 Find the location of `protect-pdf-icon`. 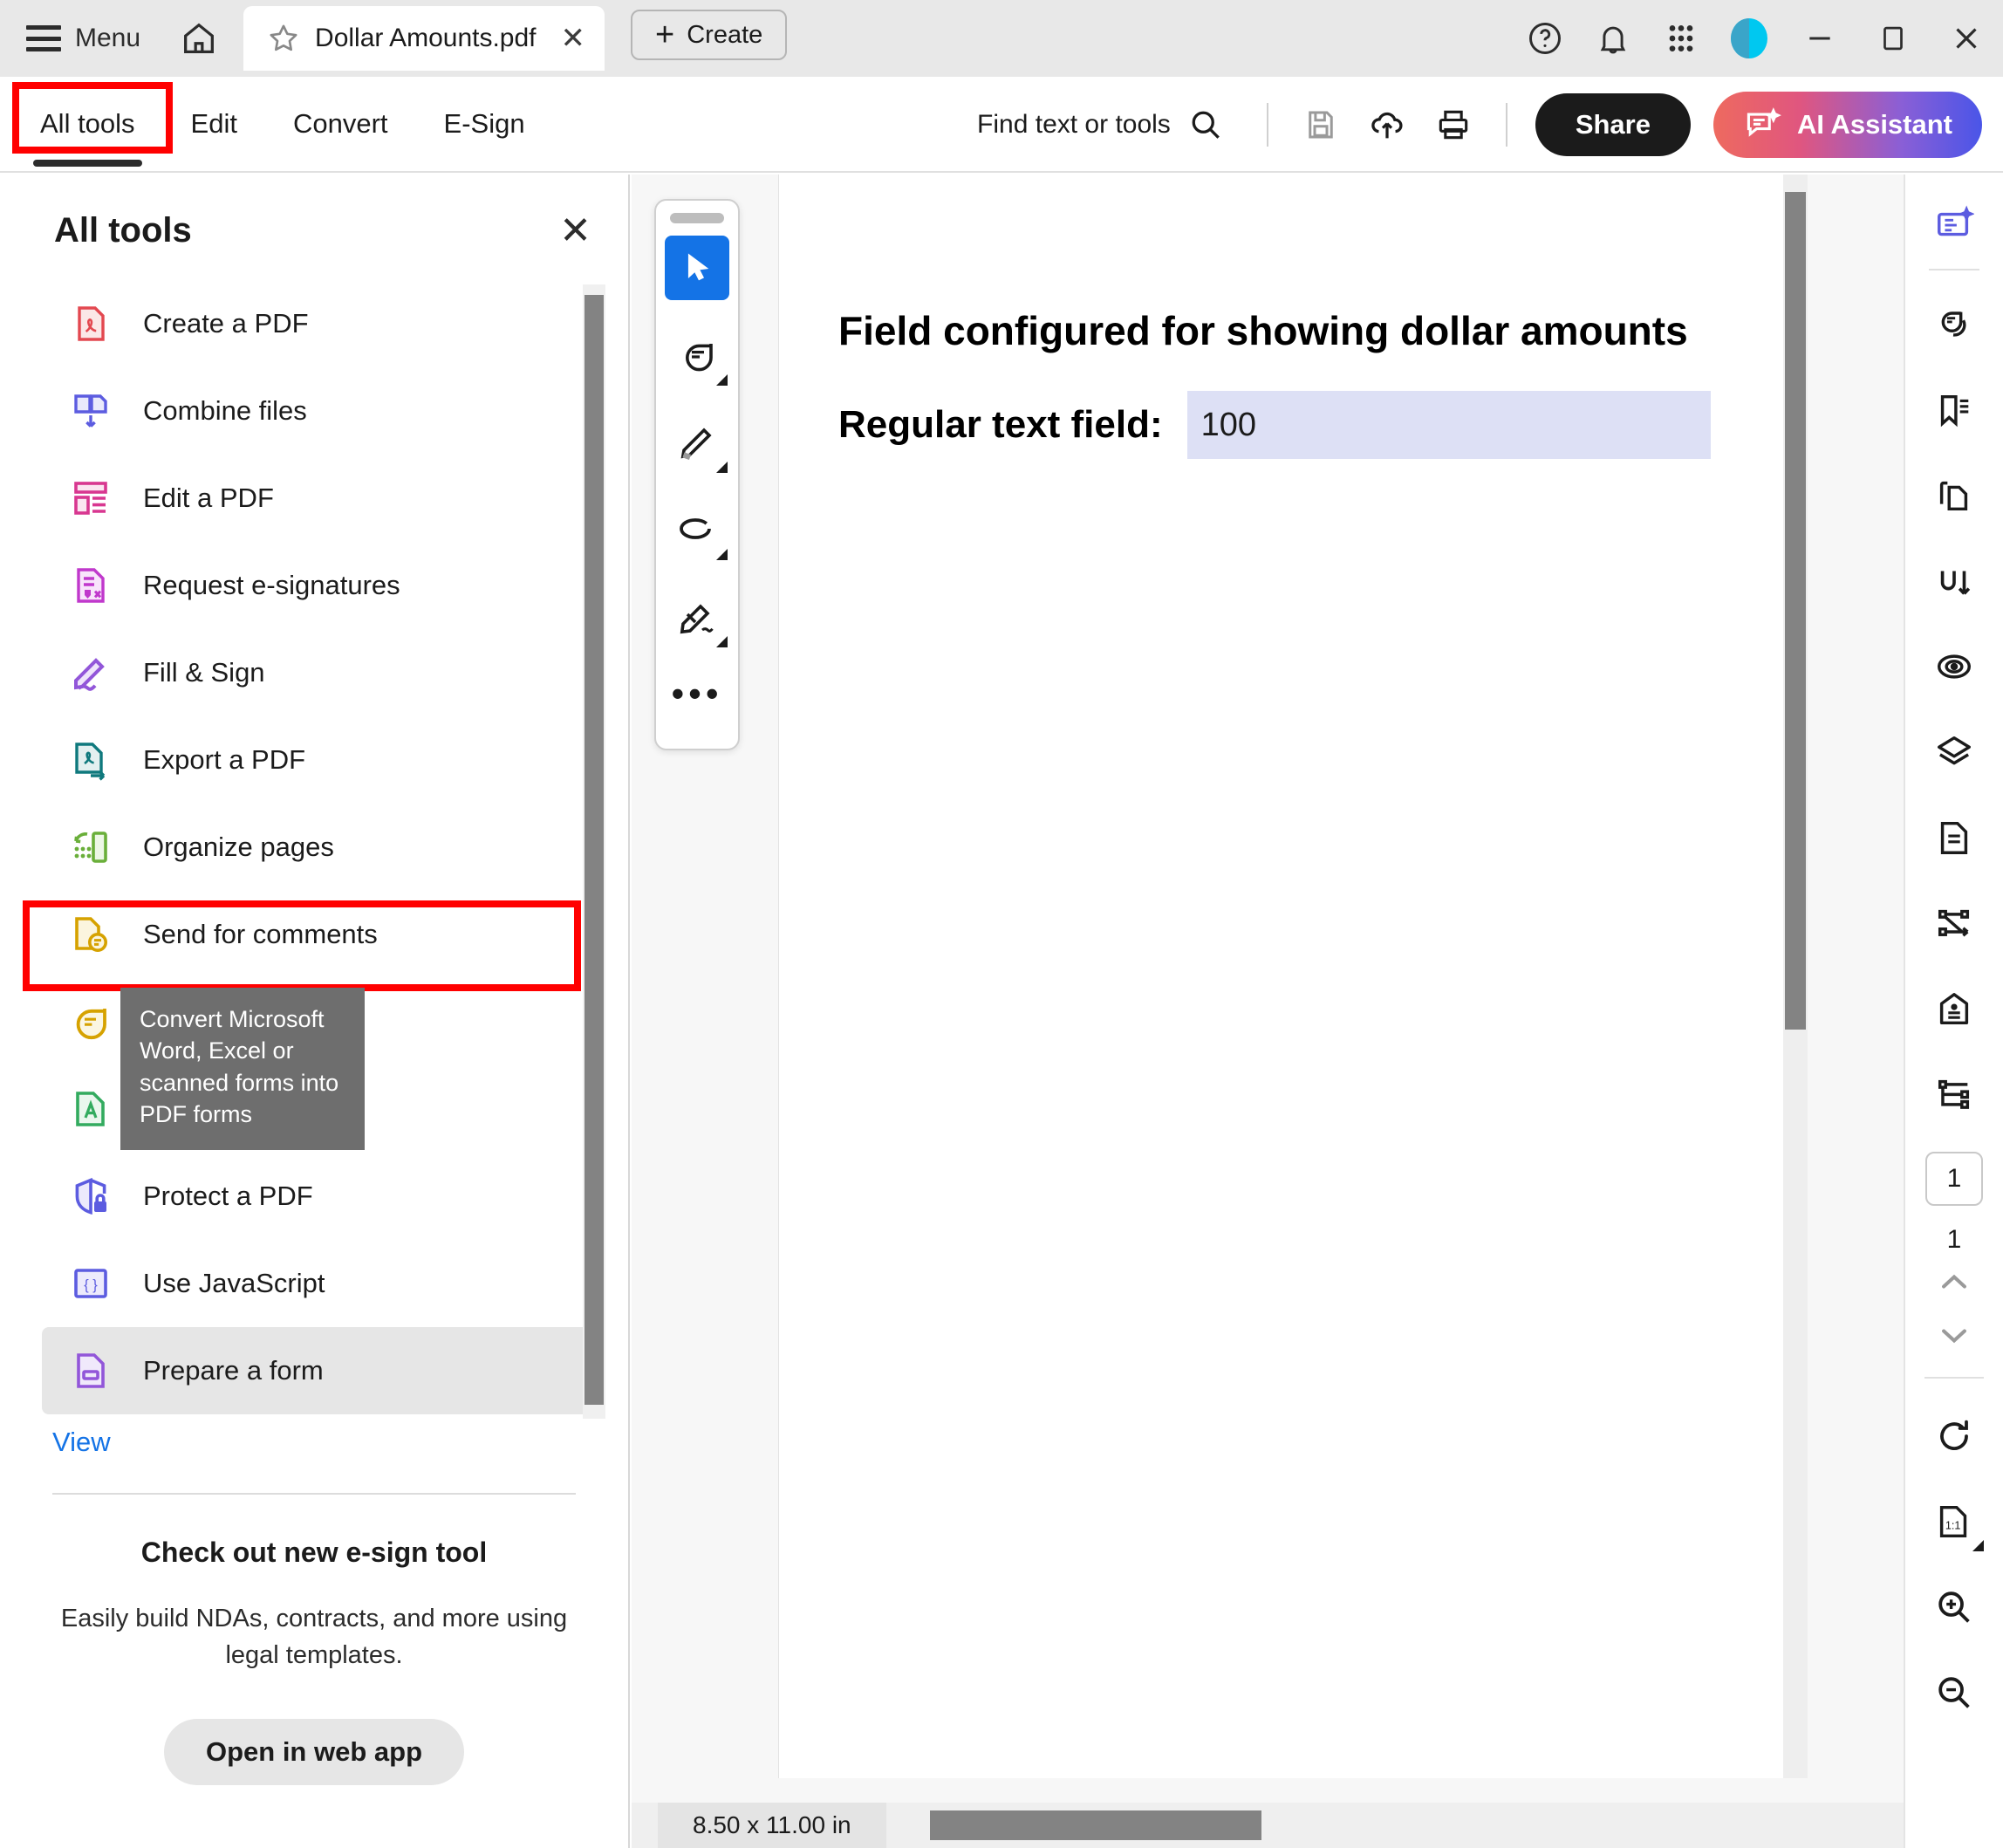

protect-pdf-icon is located at coordinates (90, 1196).